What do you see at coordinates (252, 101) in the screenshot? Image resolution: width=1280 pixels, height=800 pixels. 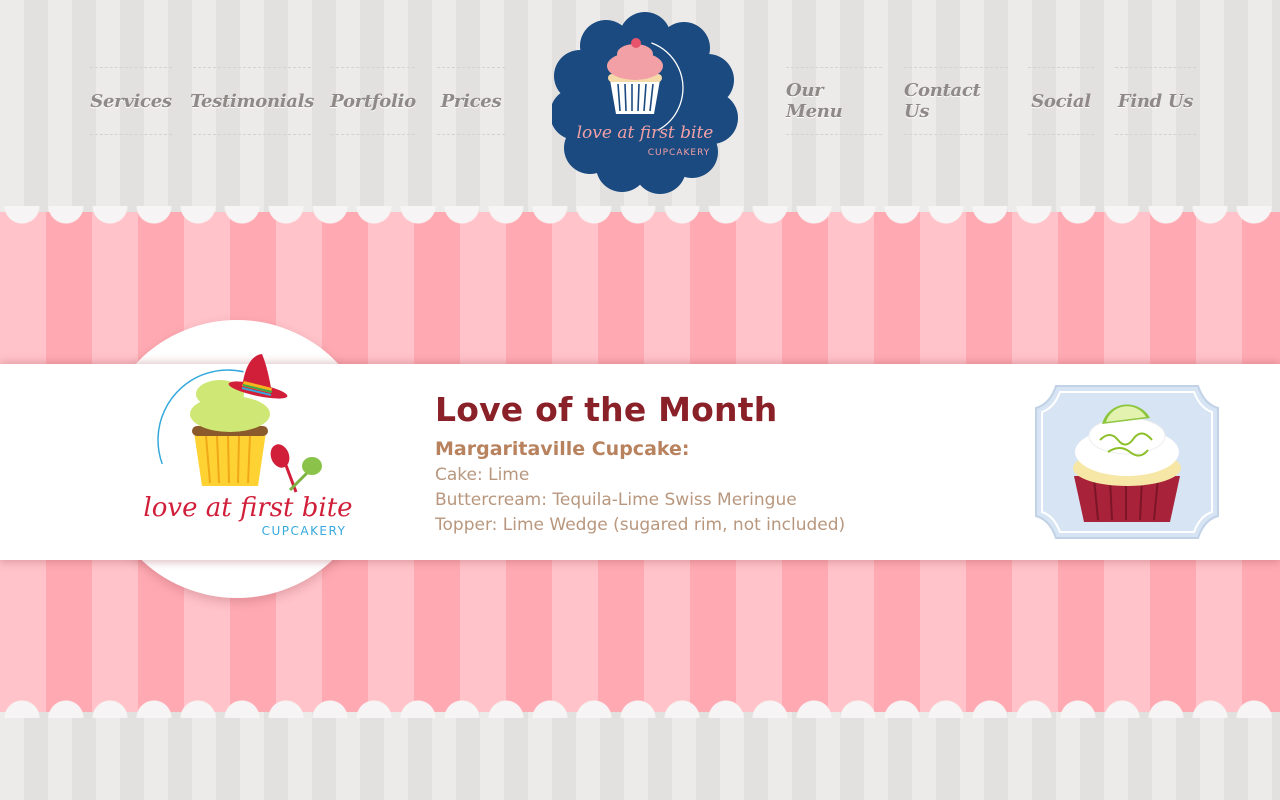 I see `nav-link-testimonials: Testimonials` at bounding box center [252, 101].